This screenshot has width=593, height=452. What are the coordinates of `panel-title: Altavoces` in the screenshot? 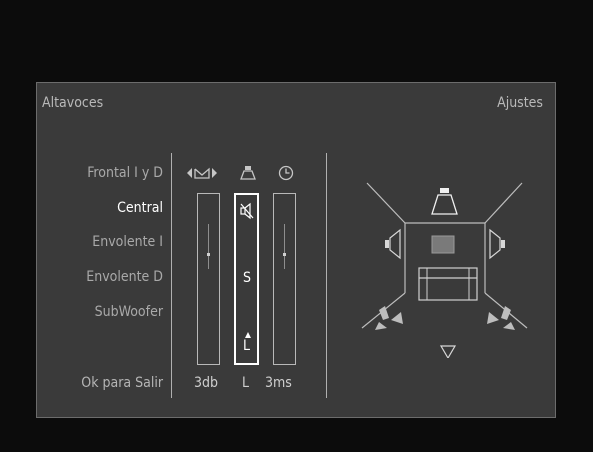 It's located at (73, 103).